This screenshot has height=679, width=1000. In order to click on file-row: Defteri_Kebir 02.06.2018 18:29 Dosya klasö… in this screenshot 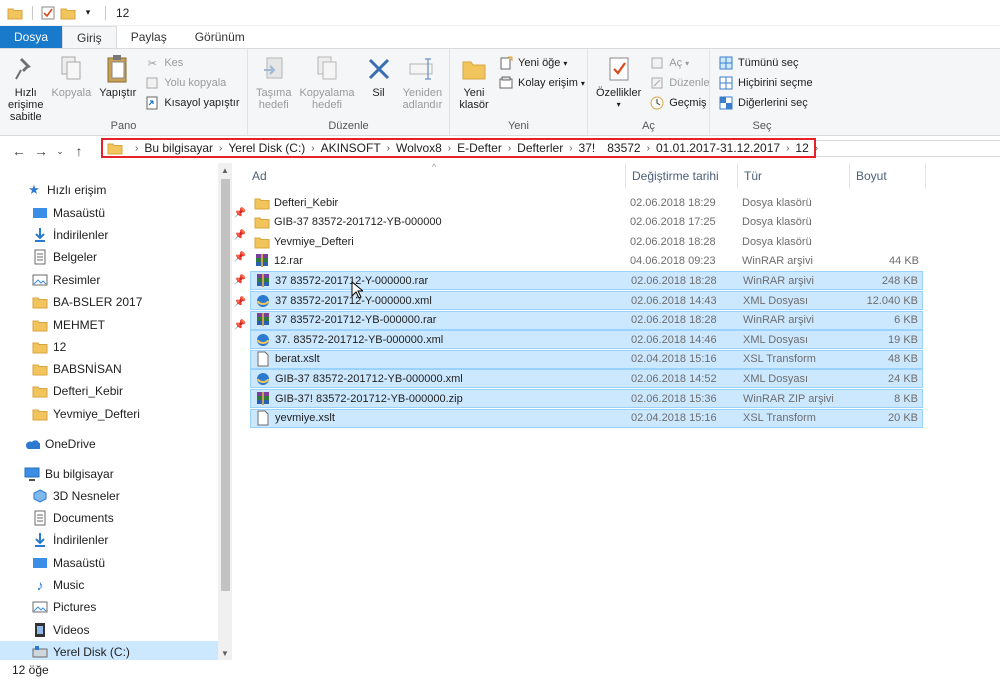, I will do `click(586, 202)`.